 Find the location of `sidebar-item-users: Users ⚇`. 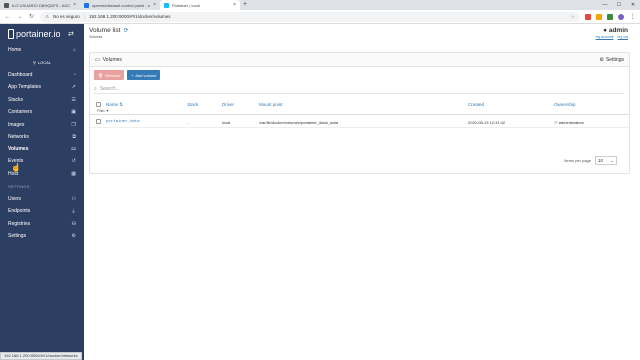

sidebar-item-users: Users ⚇ is located at coordinates (42, 199).